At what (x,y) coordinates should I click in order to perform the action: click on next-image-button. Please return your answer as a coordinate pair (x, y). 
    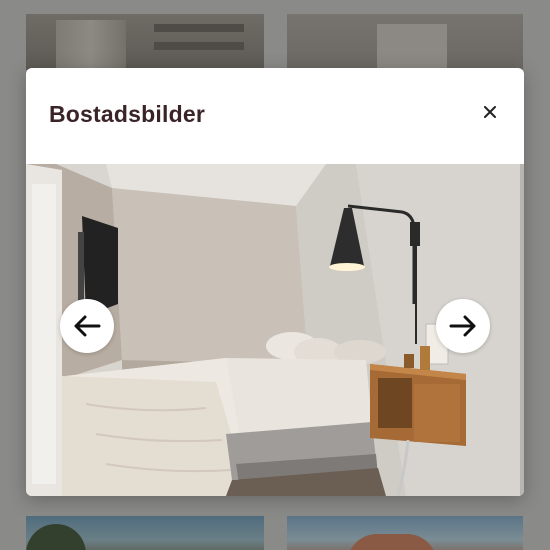
    Looking at the image, I should click on (463, 326).